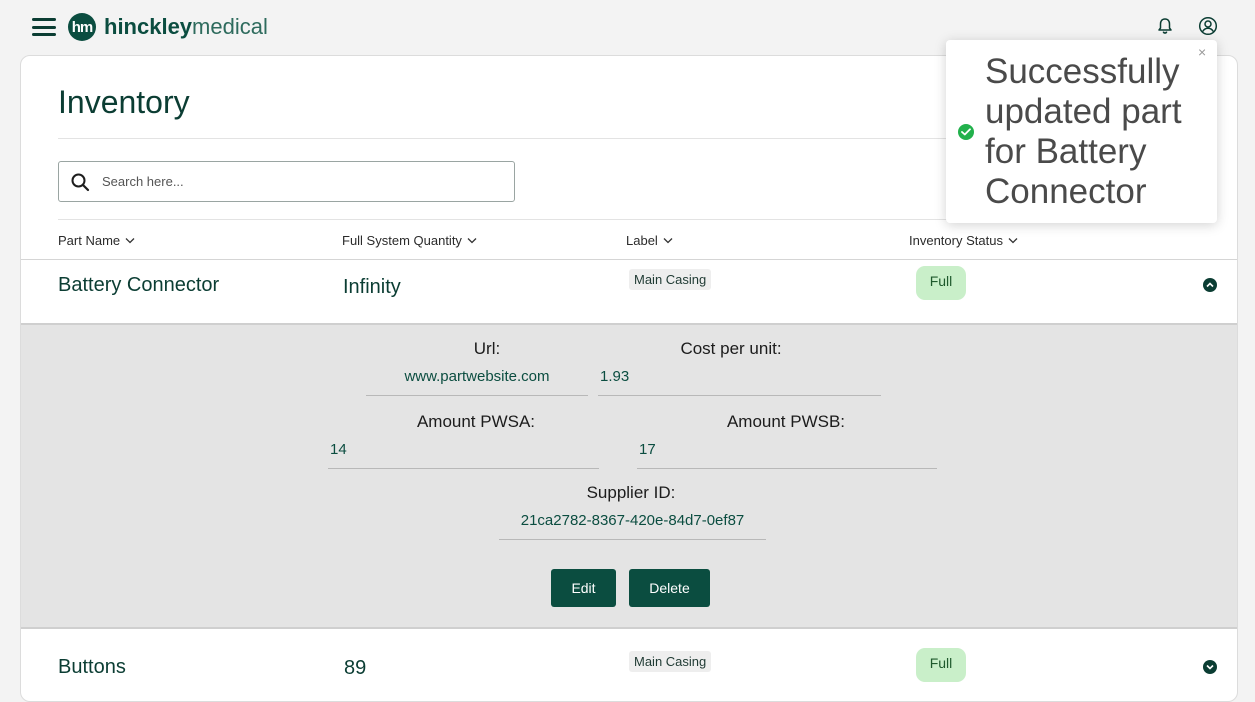 This screenshot has width=1255, height=702. Describe the element at coordinates (124, 102) in the screenshot. I see `page-title: Inventory` at that location.